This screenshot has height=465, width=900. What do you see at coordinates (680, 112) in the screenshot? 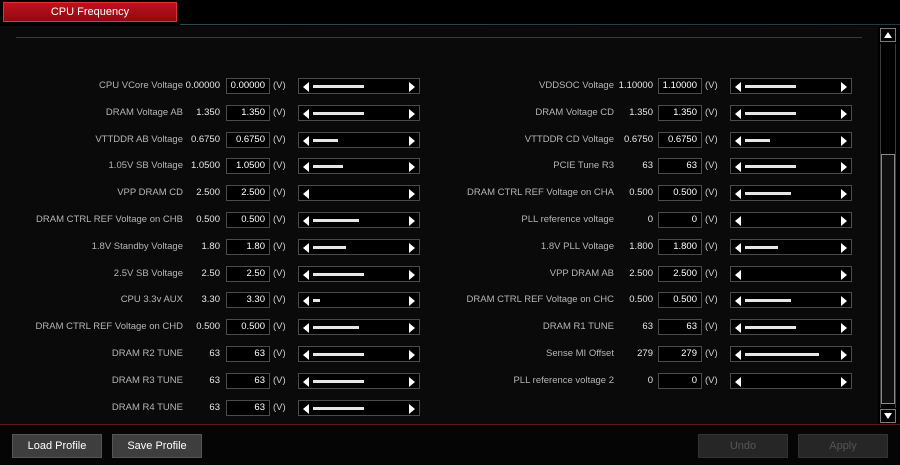
I see `value-input: 1.350` at bounding box center [680, 112].